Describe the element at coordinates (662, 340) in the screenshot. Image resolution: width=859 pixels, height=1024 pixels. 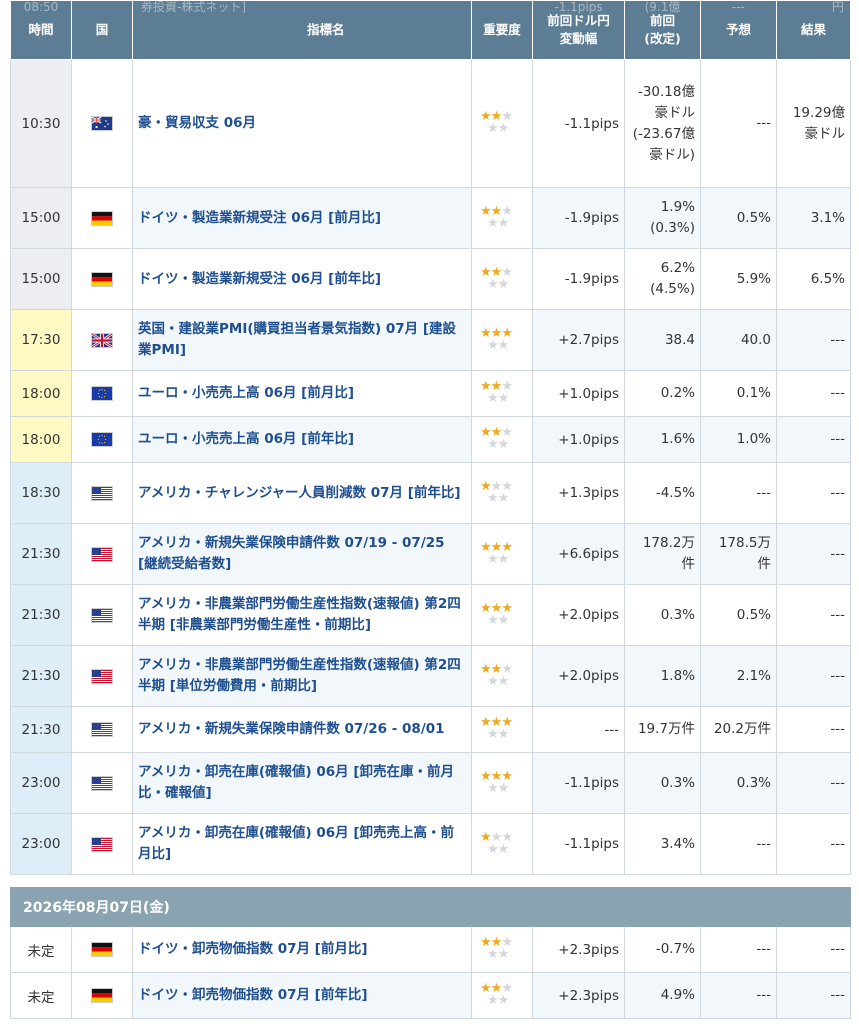
I see `previous-value: 38.4` at that location.